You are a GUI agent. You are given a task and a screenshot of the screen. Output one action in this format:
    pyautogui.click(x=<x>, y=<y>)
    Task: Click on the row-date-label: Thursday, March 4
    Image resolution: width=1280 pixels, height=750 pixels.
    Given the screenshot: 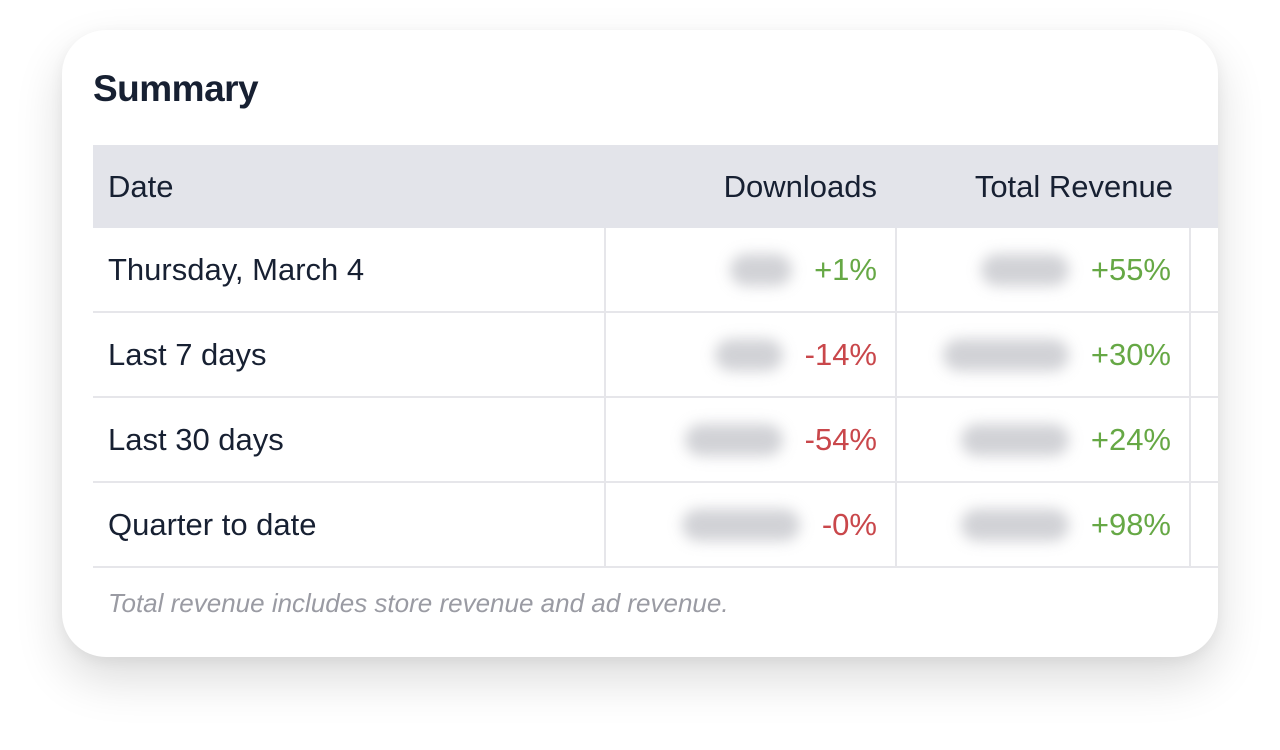 What is the action you would take?
    pyautogui.click(x=236, y=269)
    